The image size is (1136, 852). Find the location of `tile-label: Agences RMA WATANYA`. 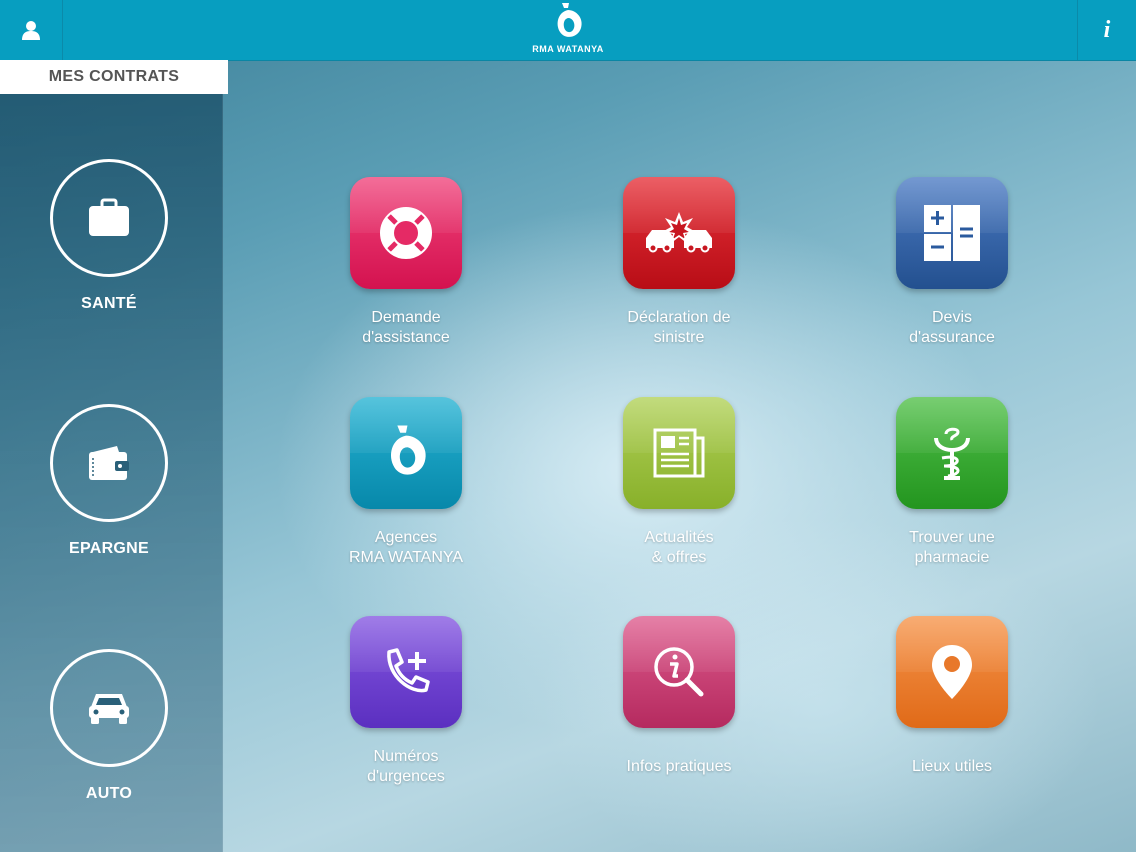

tile-label: Agences RMA WATANYA is located at coordinates (406, 548).